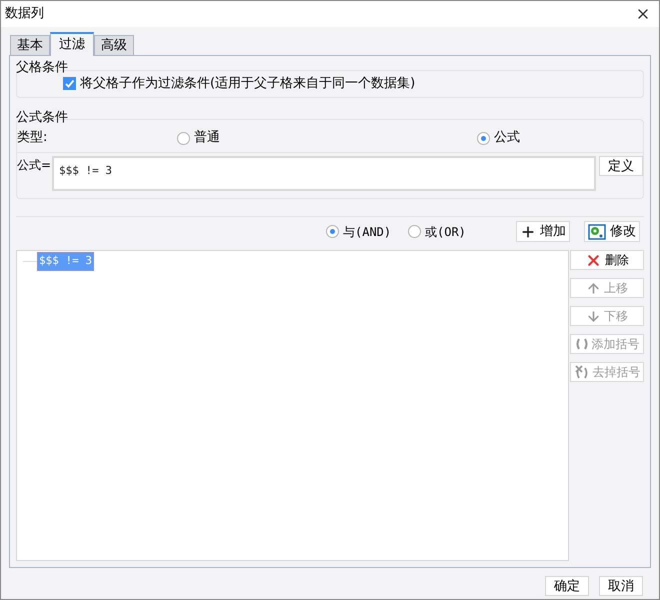 This screenshot has height=600, width=660. Describe the element at coordinates (359, 231) in the screenshot. I see `radio-option: 与(AND)` at that location.